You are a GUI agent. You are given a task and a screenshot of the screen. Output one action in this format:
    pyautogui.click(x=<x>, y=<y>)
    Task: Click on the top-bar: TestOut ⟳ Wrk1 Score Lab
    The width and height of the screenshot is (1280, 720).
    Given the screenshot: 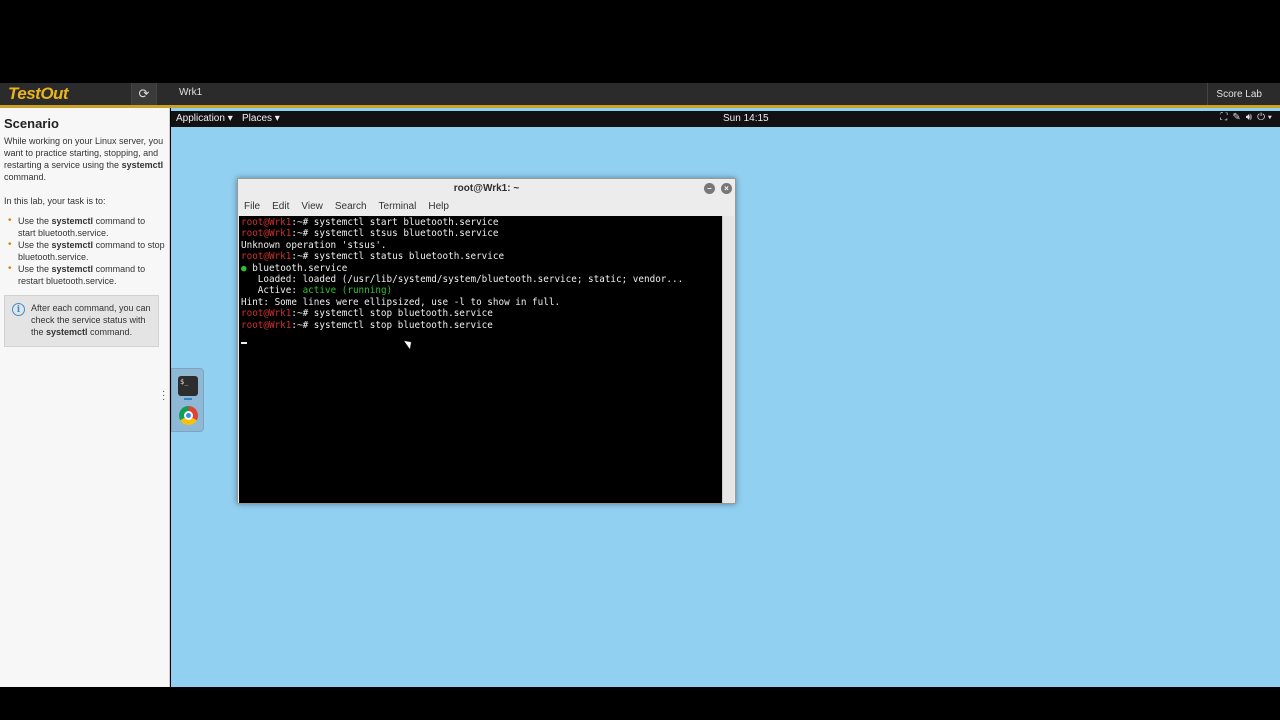 What is the action you would take?
    pyautogui.click(x=640, y=94)
    